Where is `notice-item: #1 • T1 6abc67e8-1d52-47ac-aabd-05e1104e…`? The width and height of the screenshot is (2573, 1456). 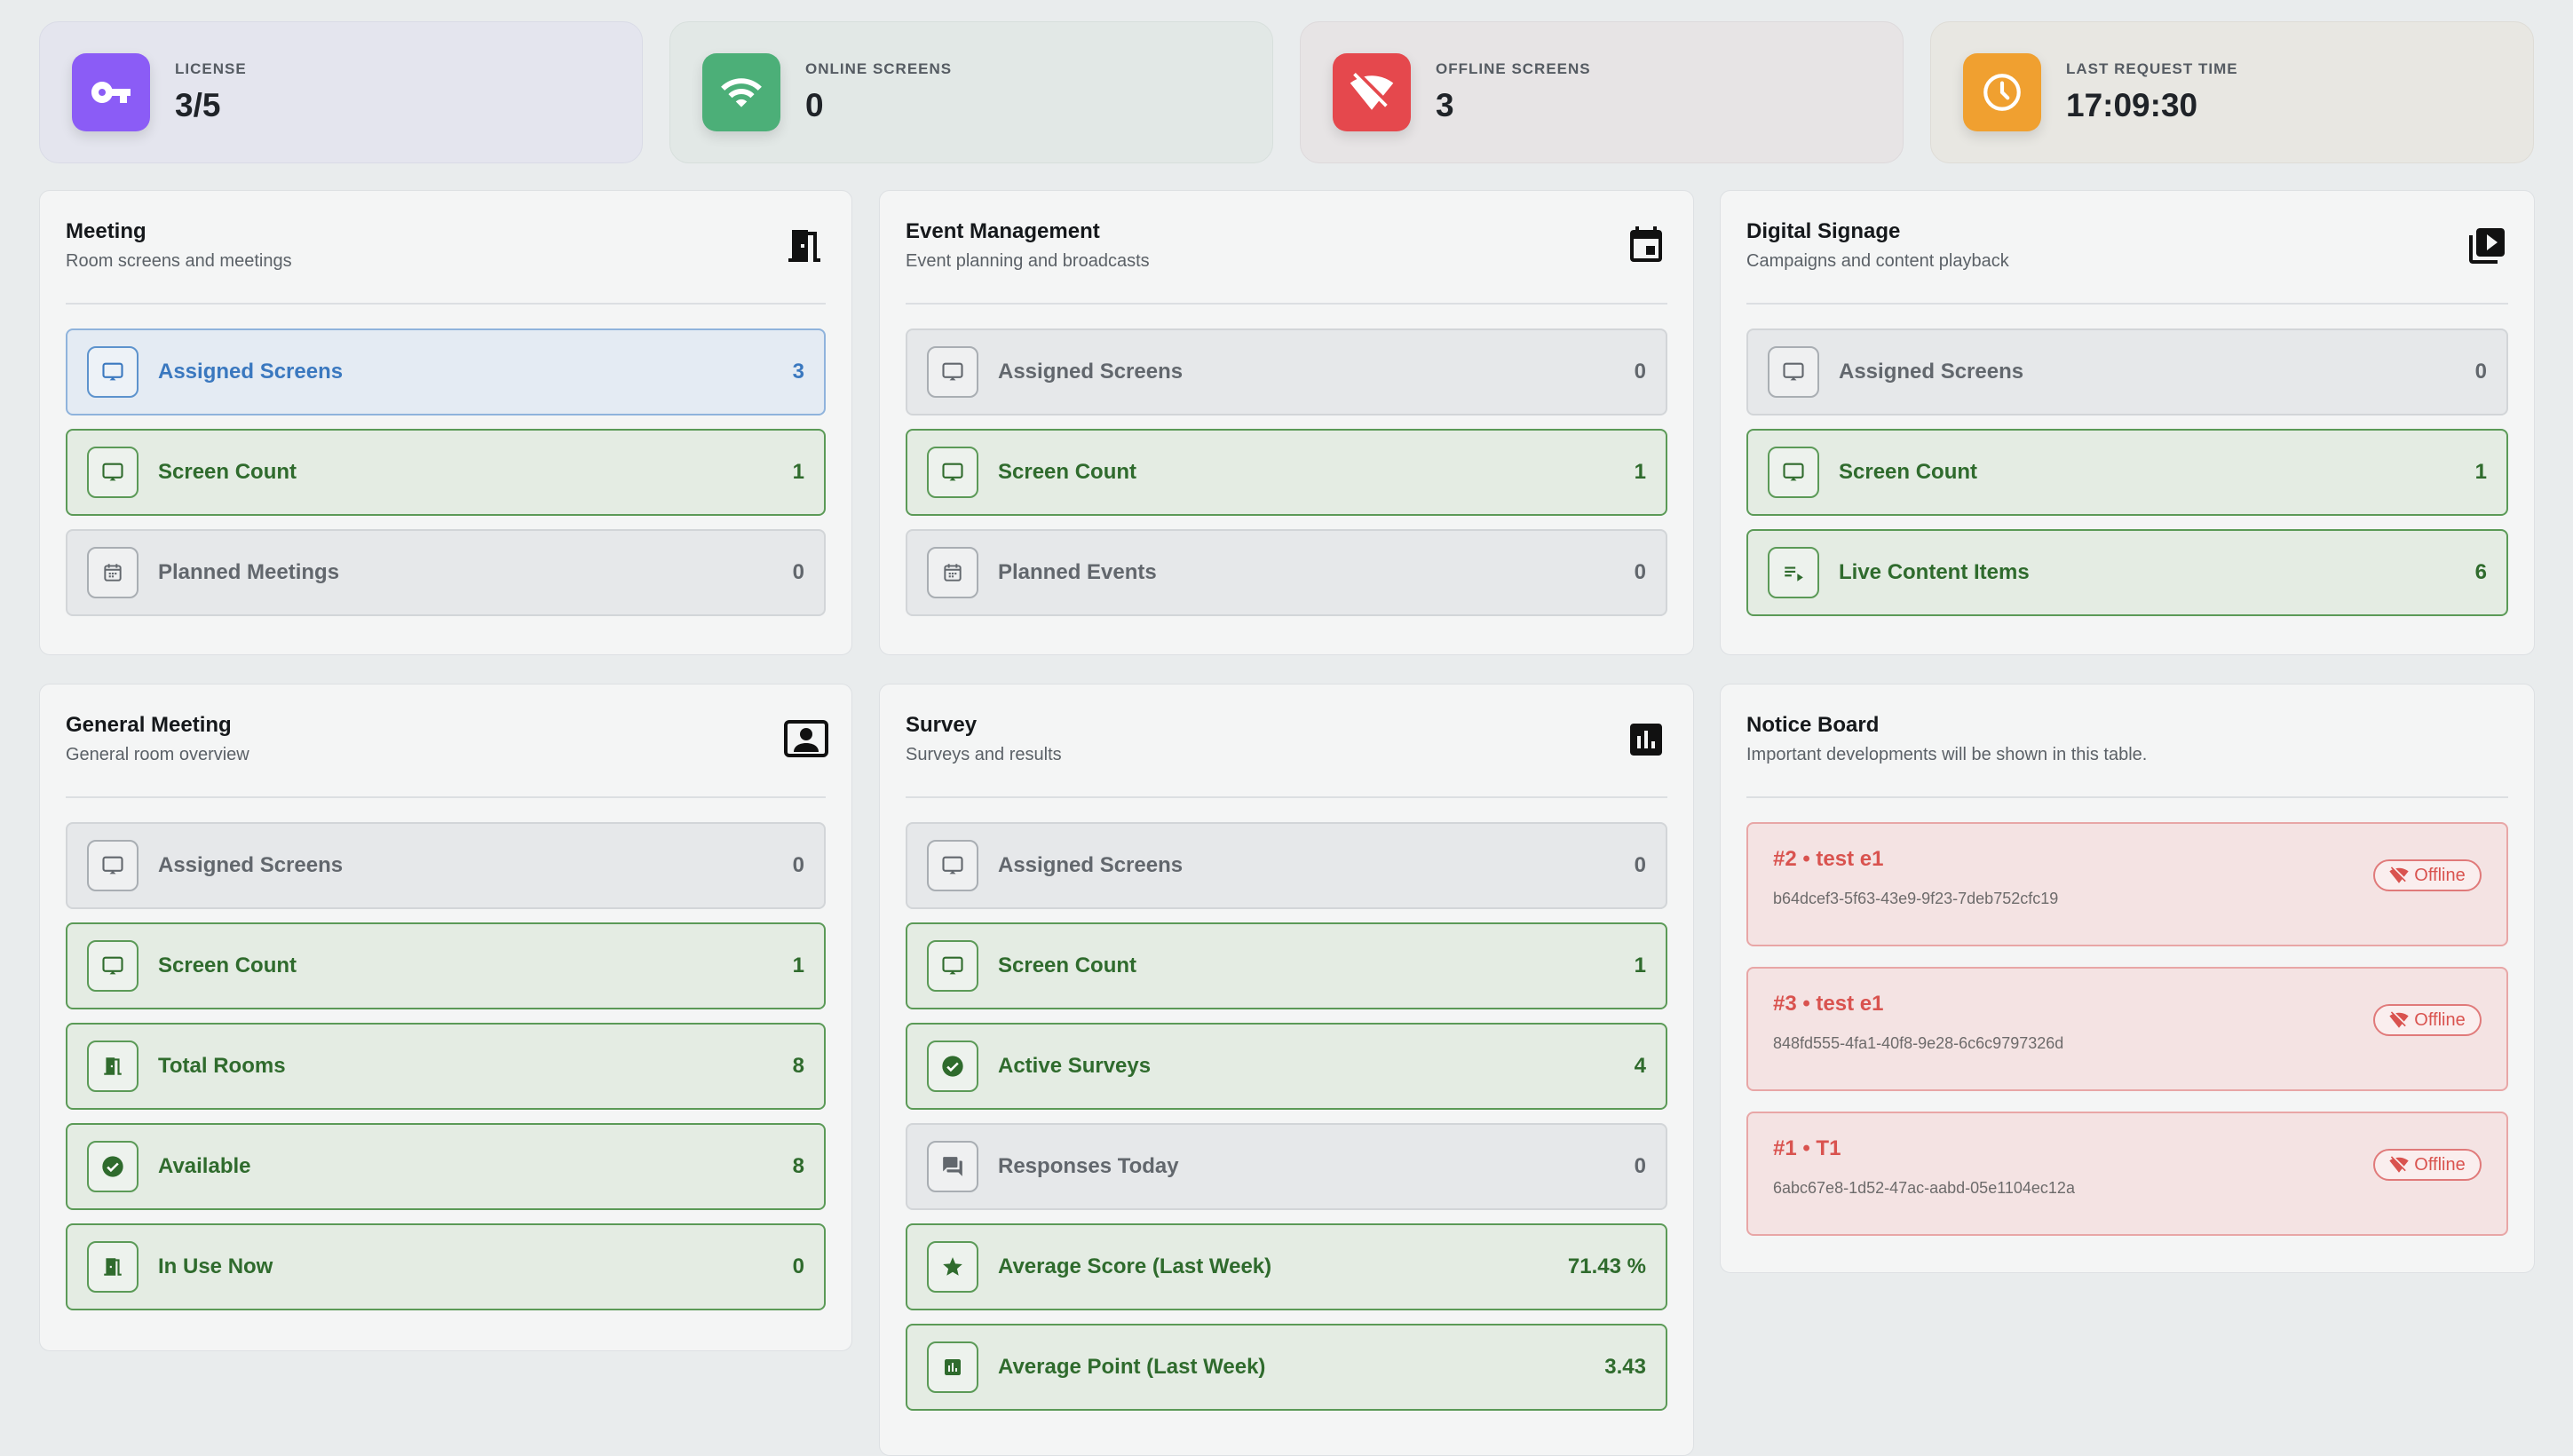 notice-item: #1 • T1 6abc67e8-1d52-47ac-aabd-05e1104e… is located at coordinates (2127, 1174).